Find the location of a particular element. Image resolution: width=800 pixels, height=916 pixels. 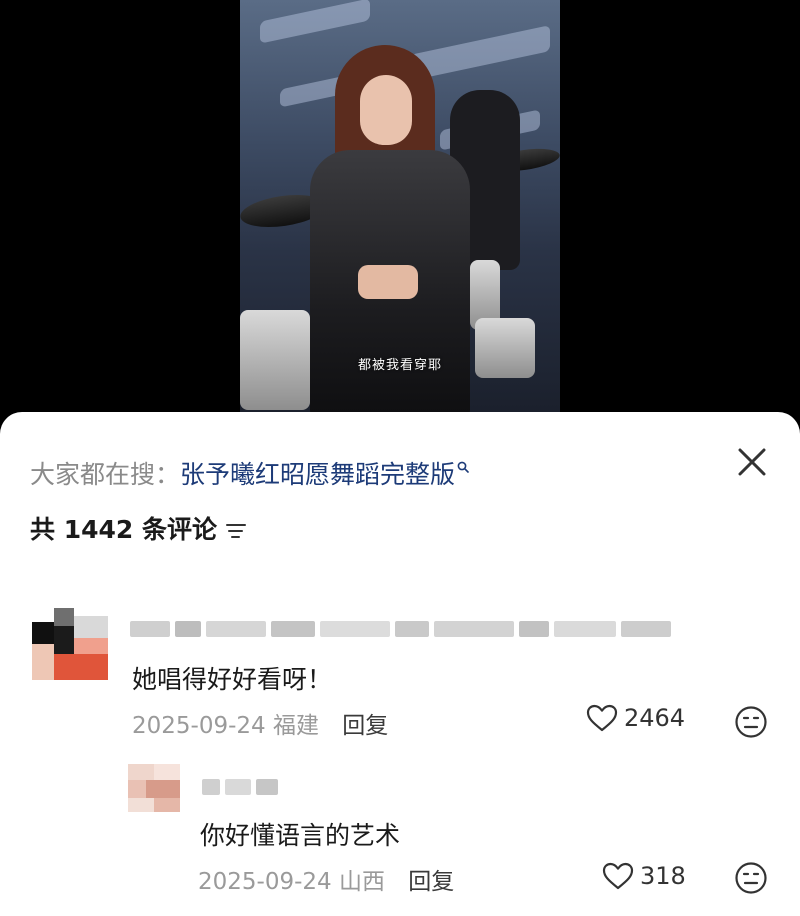

reply-location: 山西 is located at coordinates (361, 882).